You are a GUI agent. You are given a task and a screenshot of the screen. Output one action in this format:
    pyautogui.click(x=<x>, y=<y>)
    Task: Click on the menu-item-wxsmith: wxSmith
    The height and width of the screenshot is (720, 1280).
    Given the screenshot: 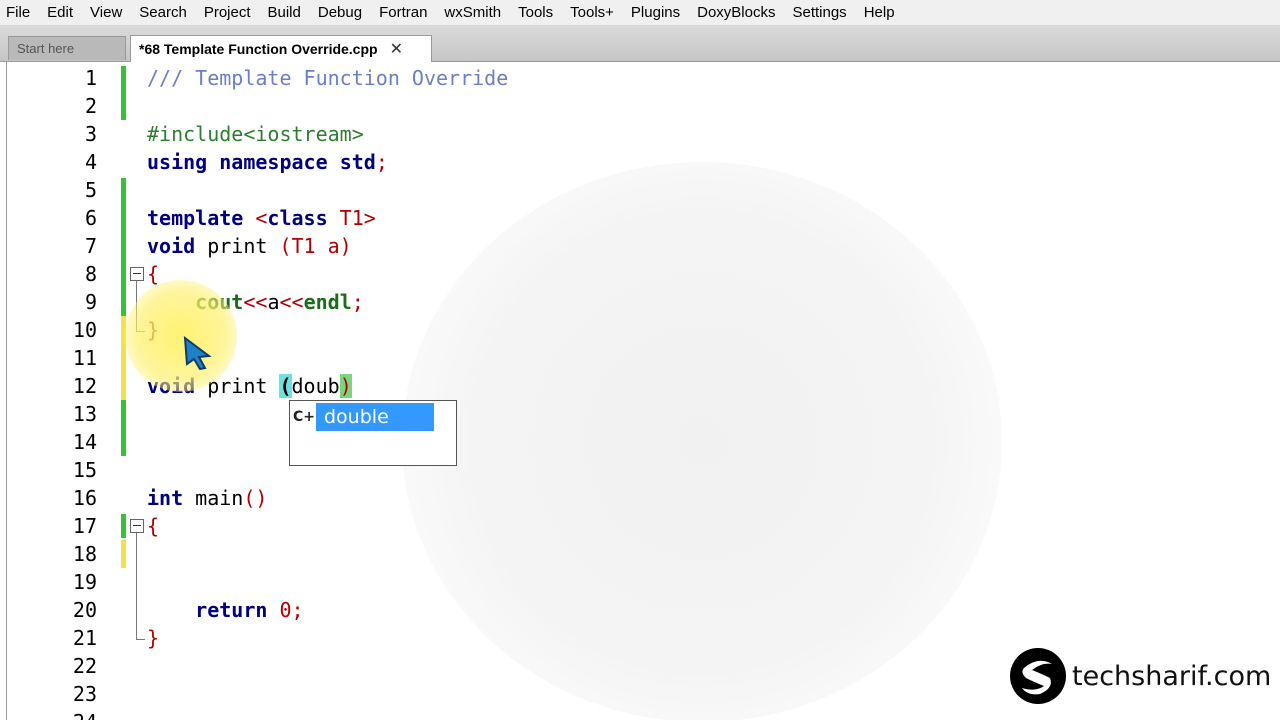 What is the action you would take?
    pyautogui.click(x=469, y=13)
    